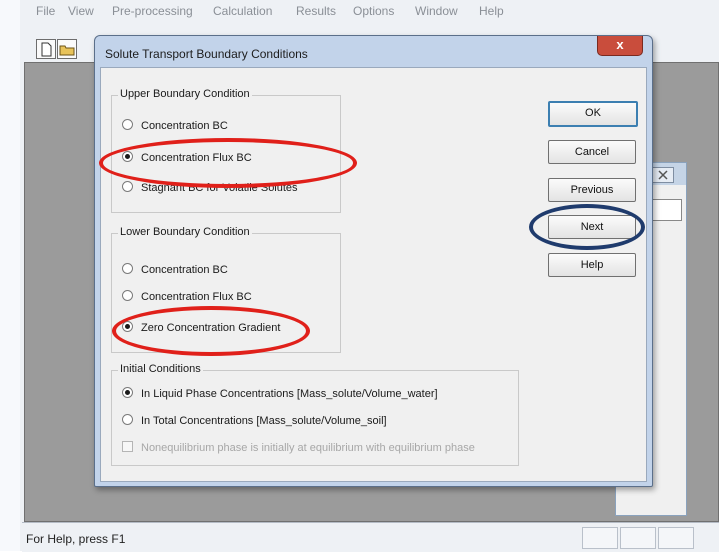  Describe the element at coordinates (242, 11) in the screenshot. I see `menu-calculation: Calculation` at that location.